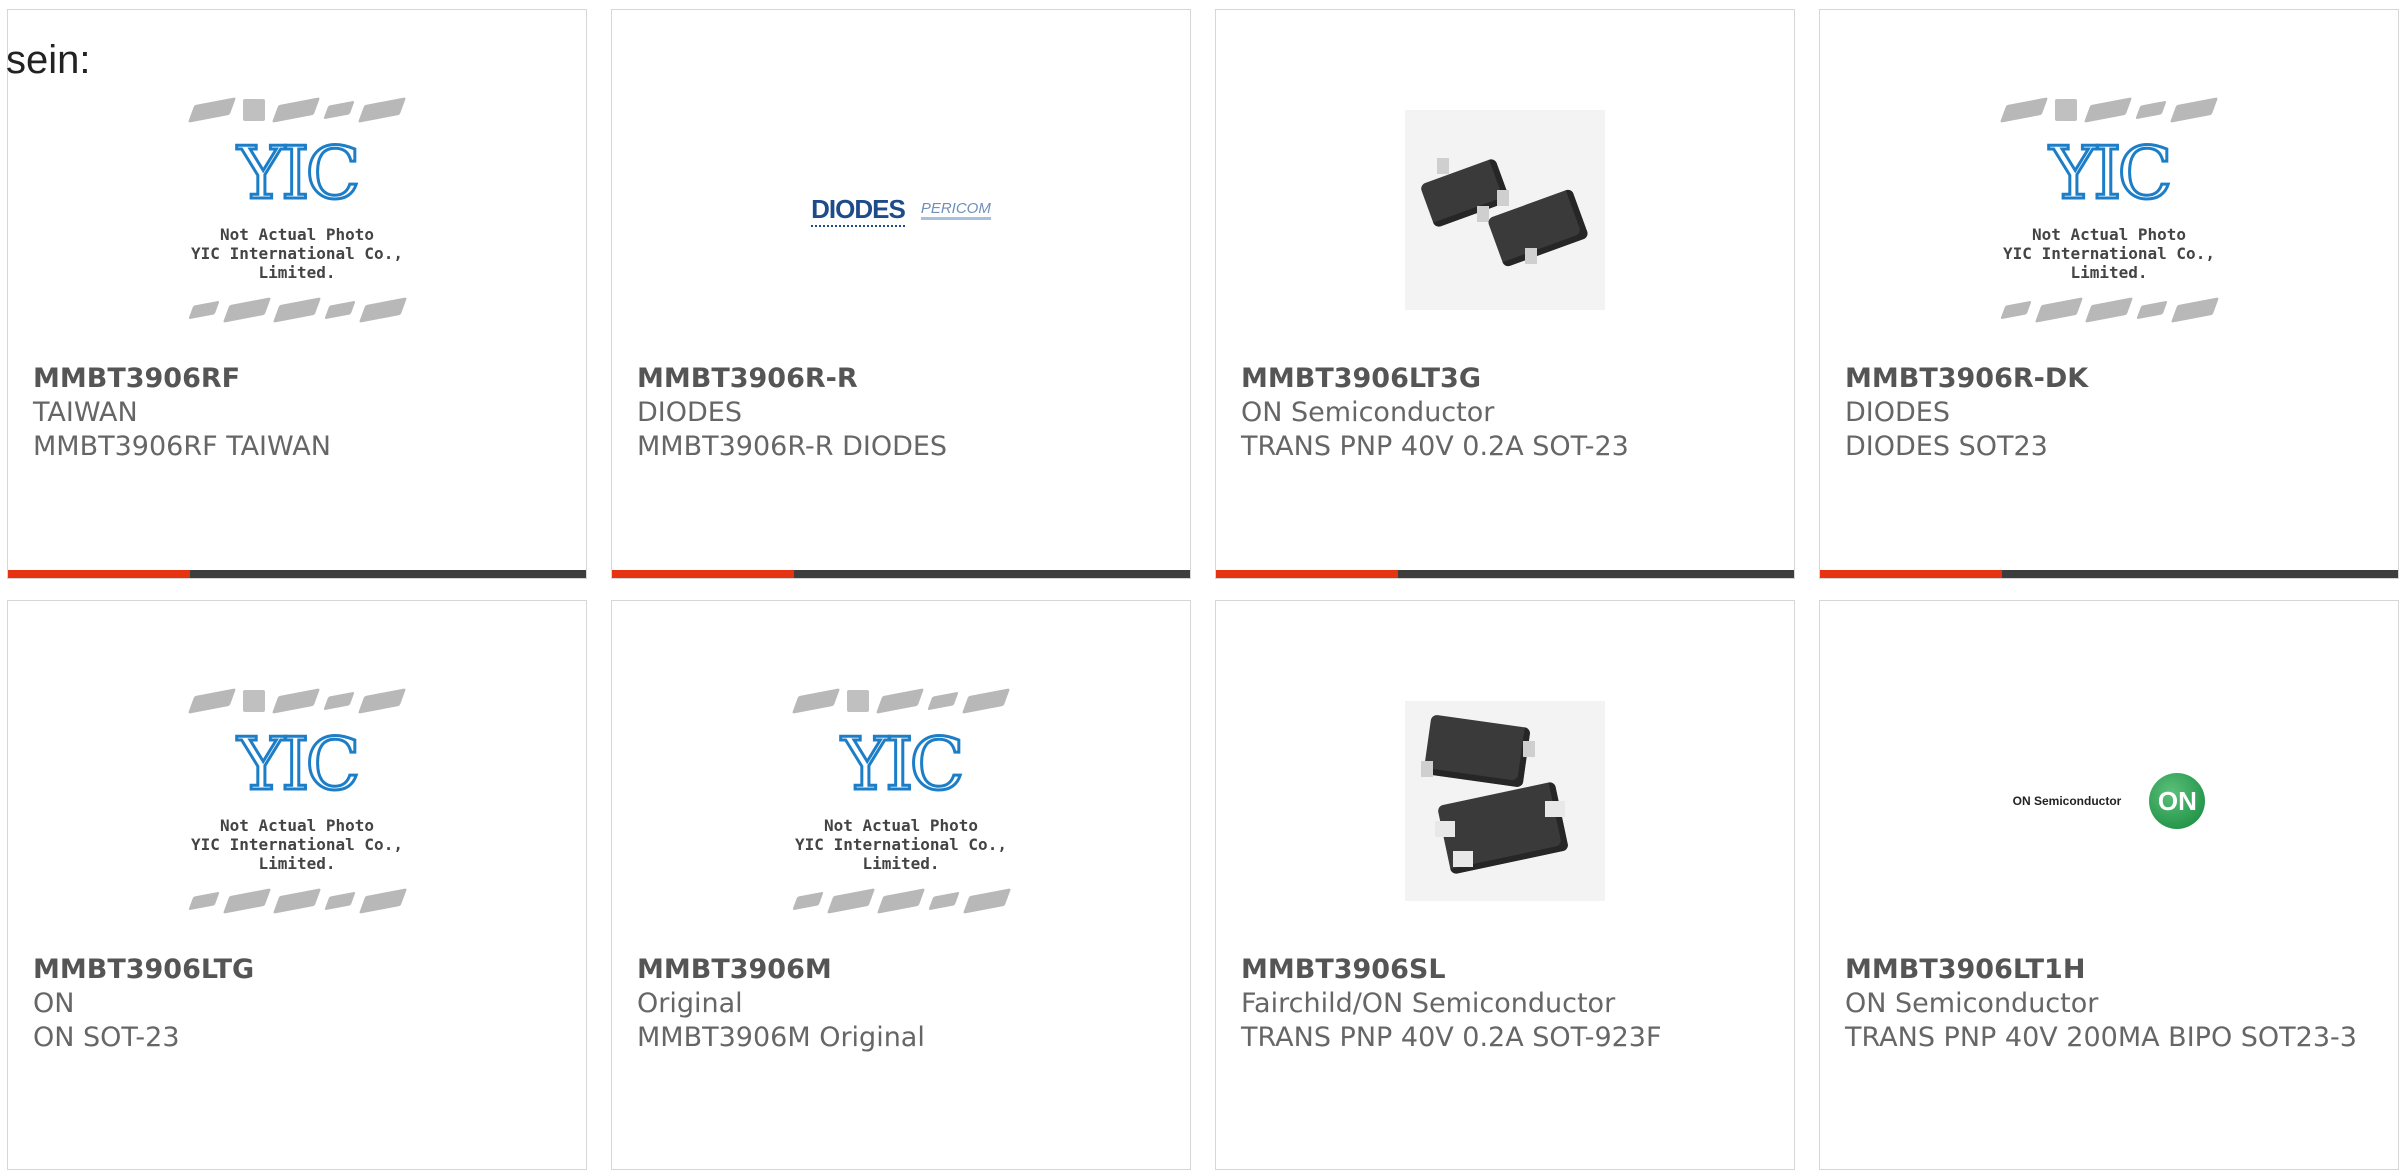 This screenshot has height=1170, width=2400. I want to click on part-number-link: MMBT3906LT1H, so click(2116, 970).